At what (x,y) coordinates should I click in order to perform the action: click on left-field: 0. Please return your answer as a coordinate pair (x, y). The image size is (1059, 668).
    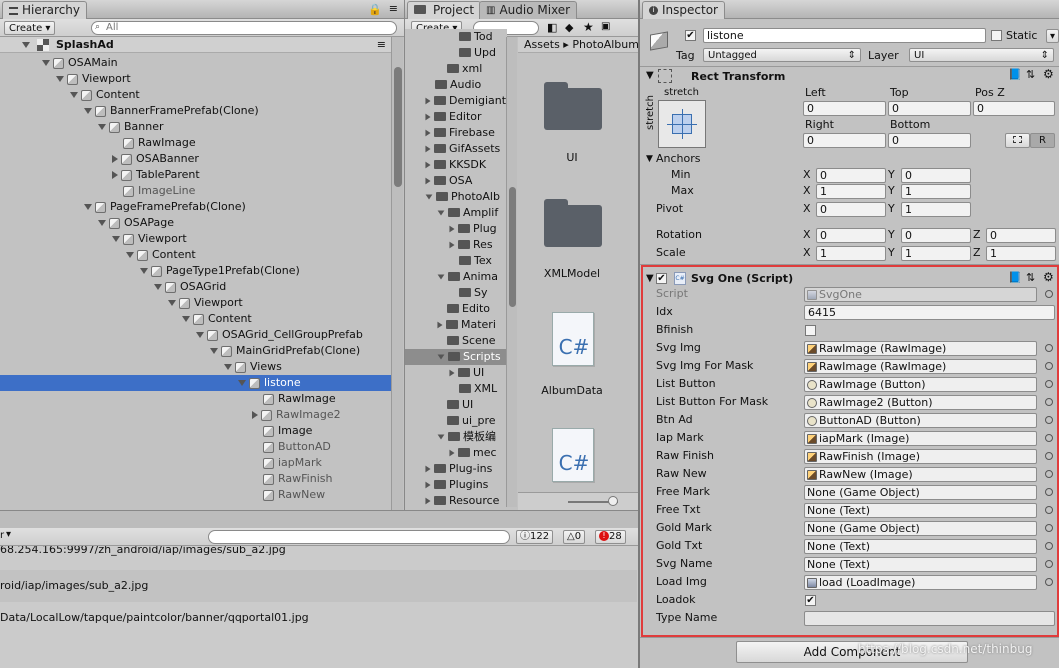
    Looking at the image, I should click on (844, 108).